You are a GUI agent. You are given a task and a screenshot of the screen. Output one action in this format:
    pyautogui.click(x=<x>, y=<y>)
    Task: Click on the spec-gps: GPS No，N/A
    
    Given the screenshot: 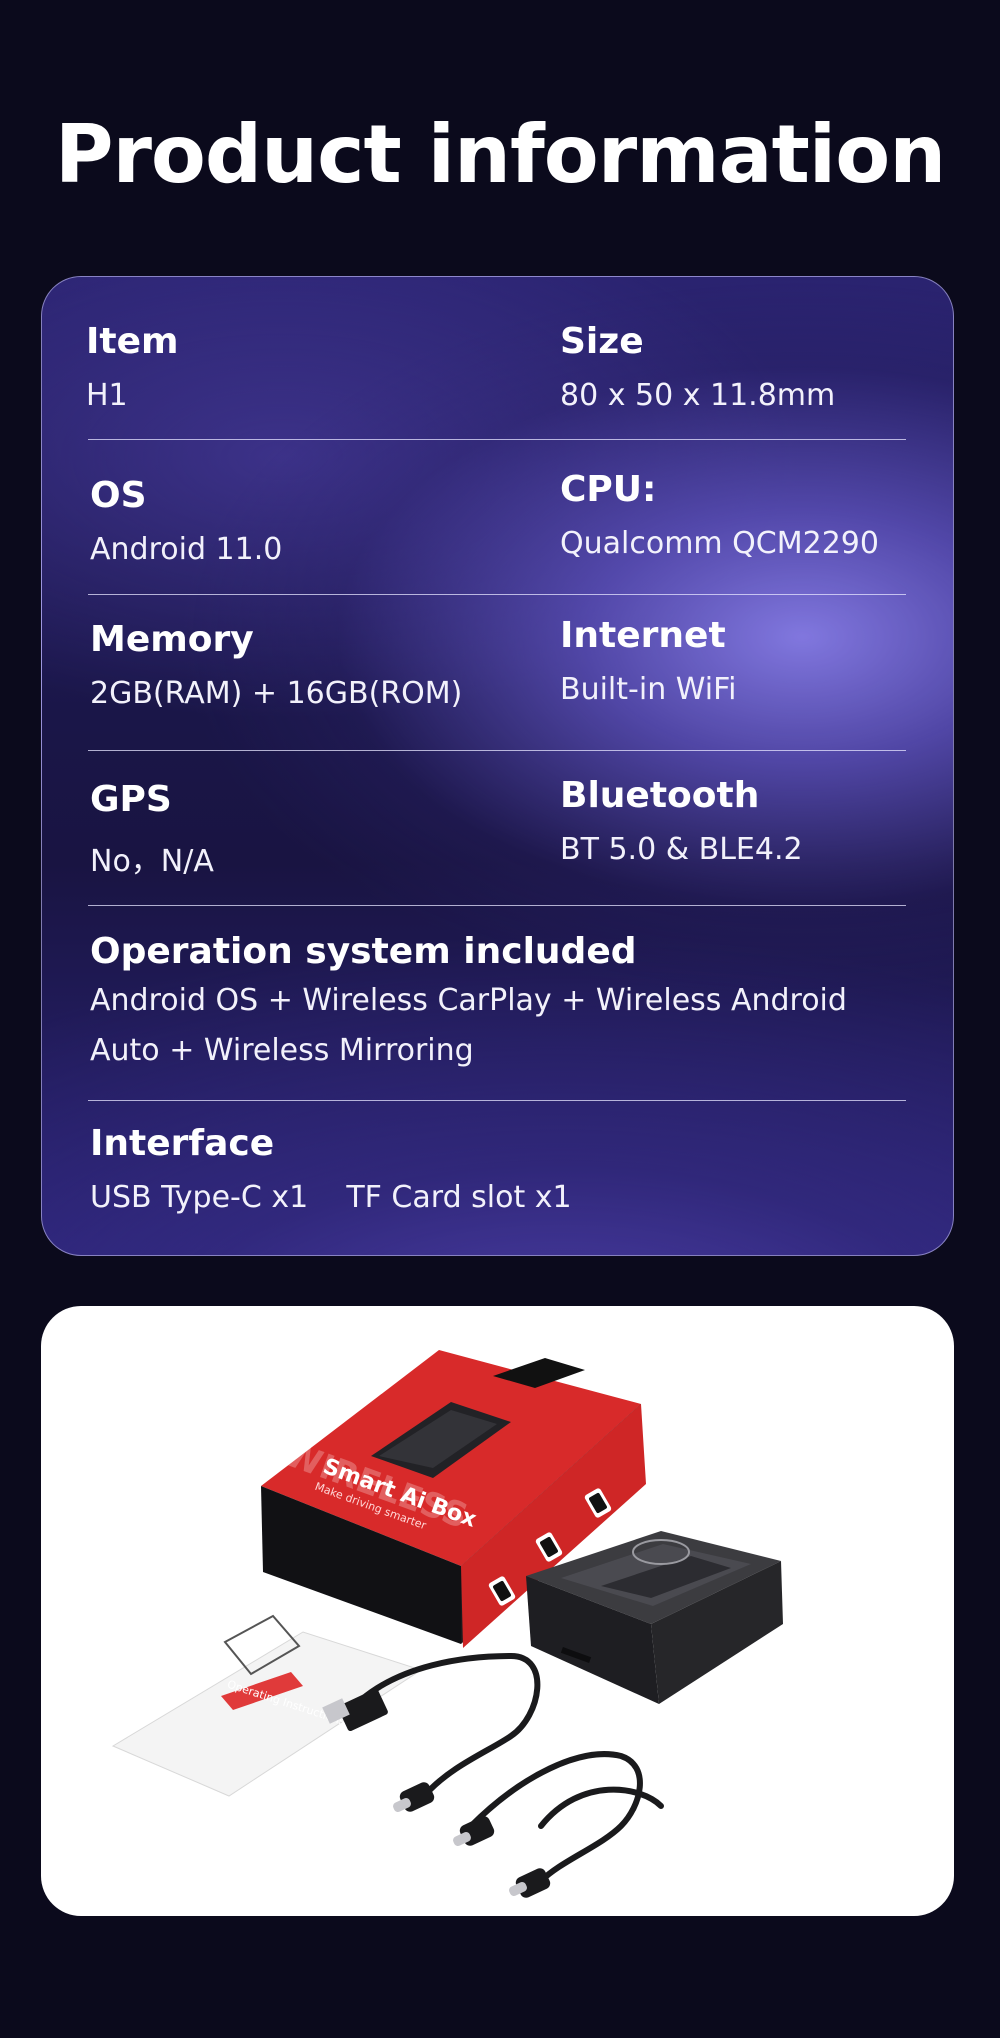 What is the action you would take?
    pyautogui.click(x=152, y=829)
    